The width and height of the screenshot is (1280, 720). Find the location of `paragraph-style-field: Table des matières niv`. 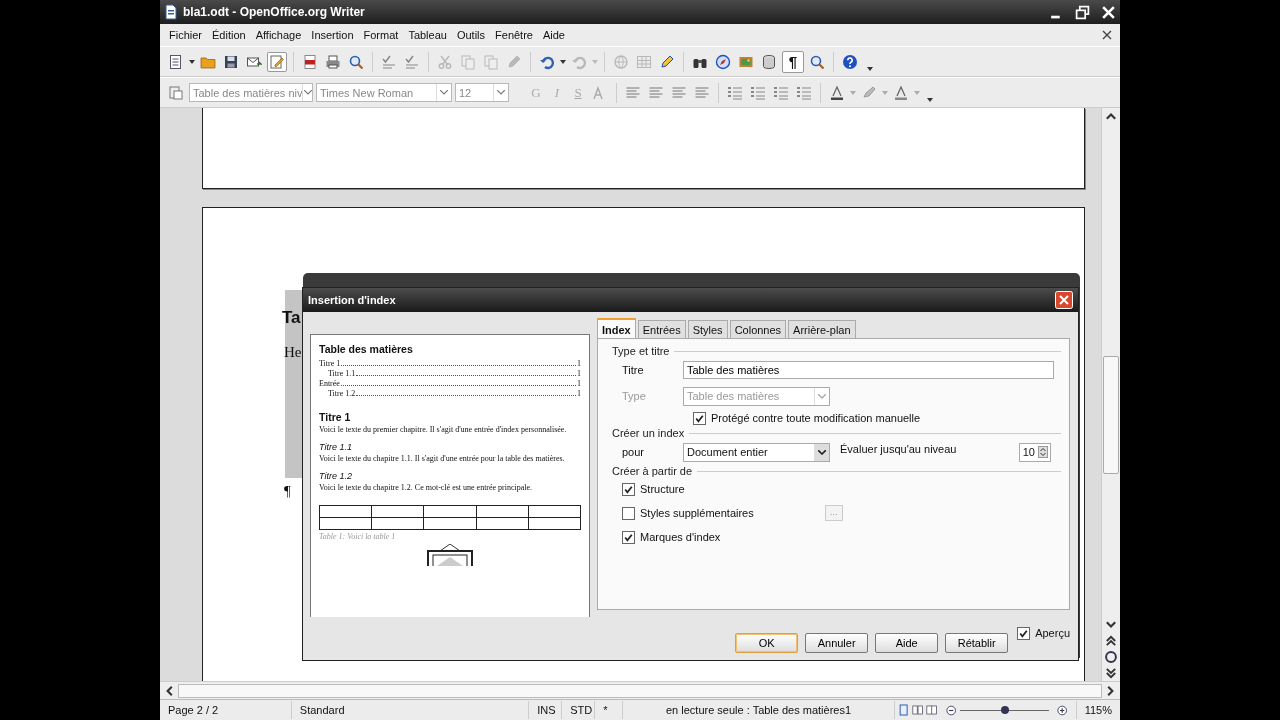

paragraph-style-field: Table des matières niv is located at coordinates (251, 92).